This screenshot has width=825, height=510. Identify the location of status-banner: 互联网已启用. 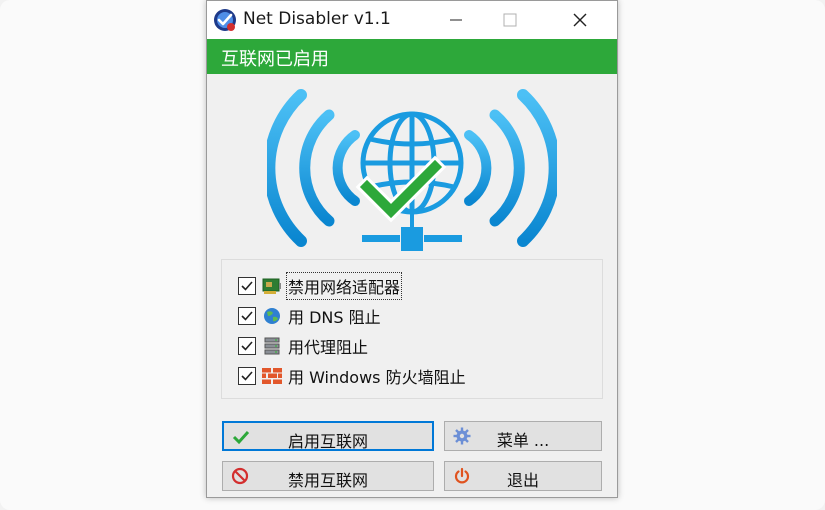
(412, 56).